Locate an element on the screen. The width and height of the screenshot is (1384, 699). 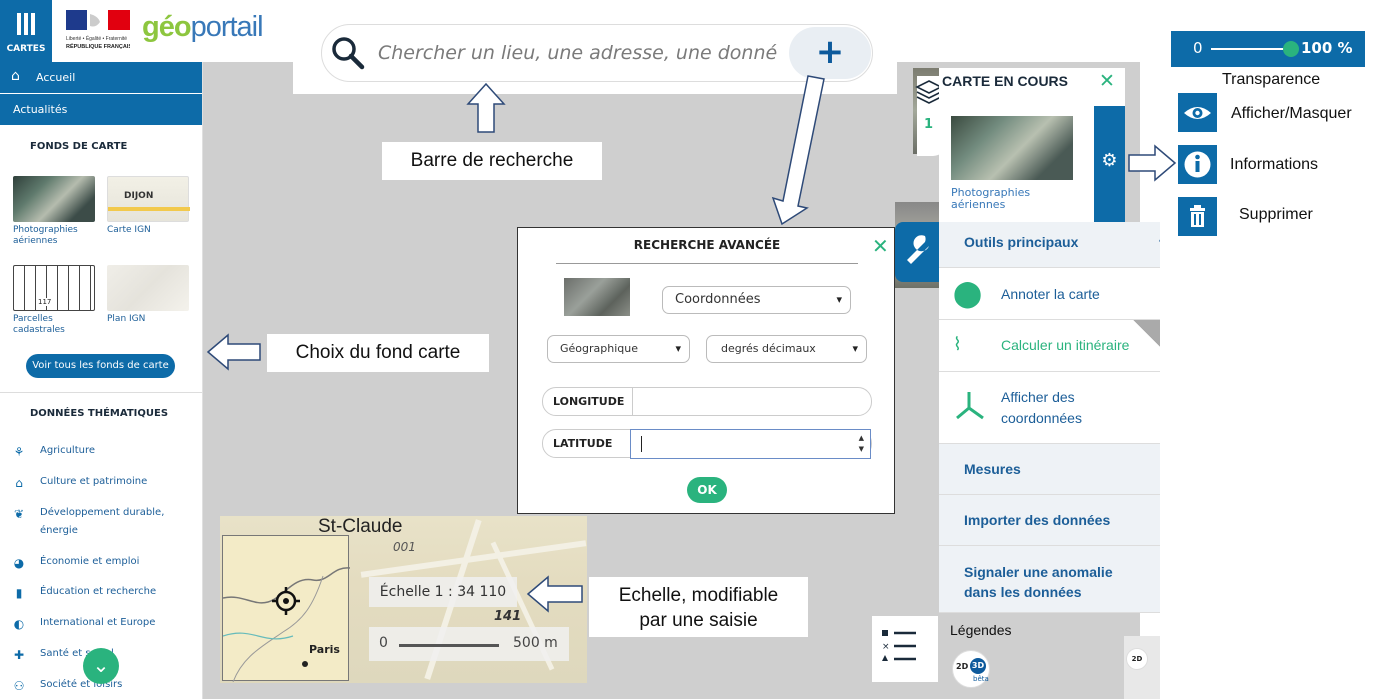
opacity-slider: 0 100 % is located at coordinates (1268, 49).